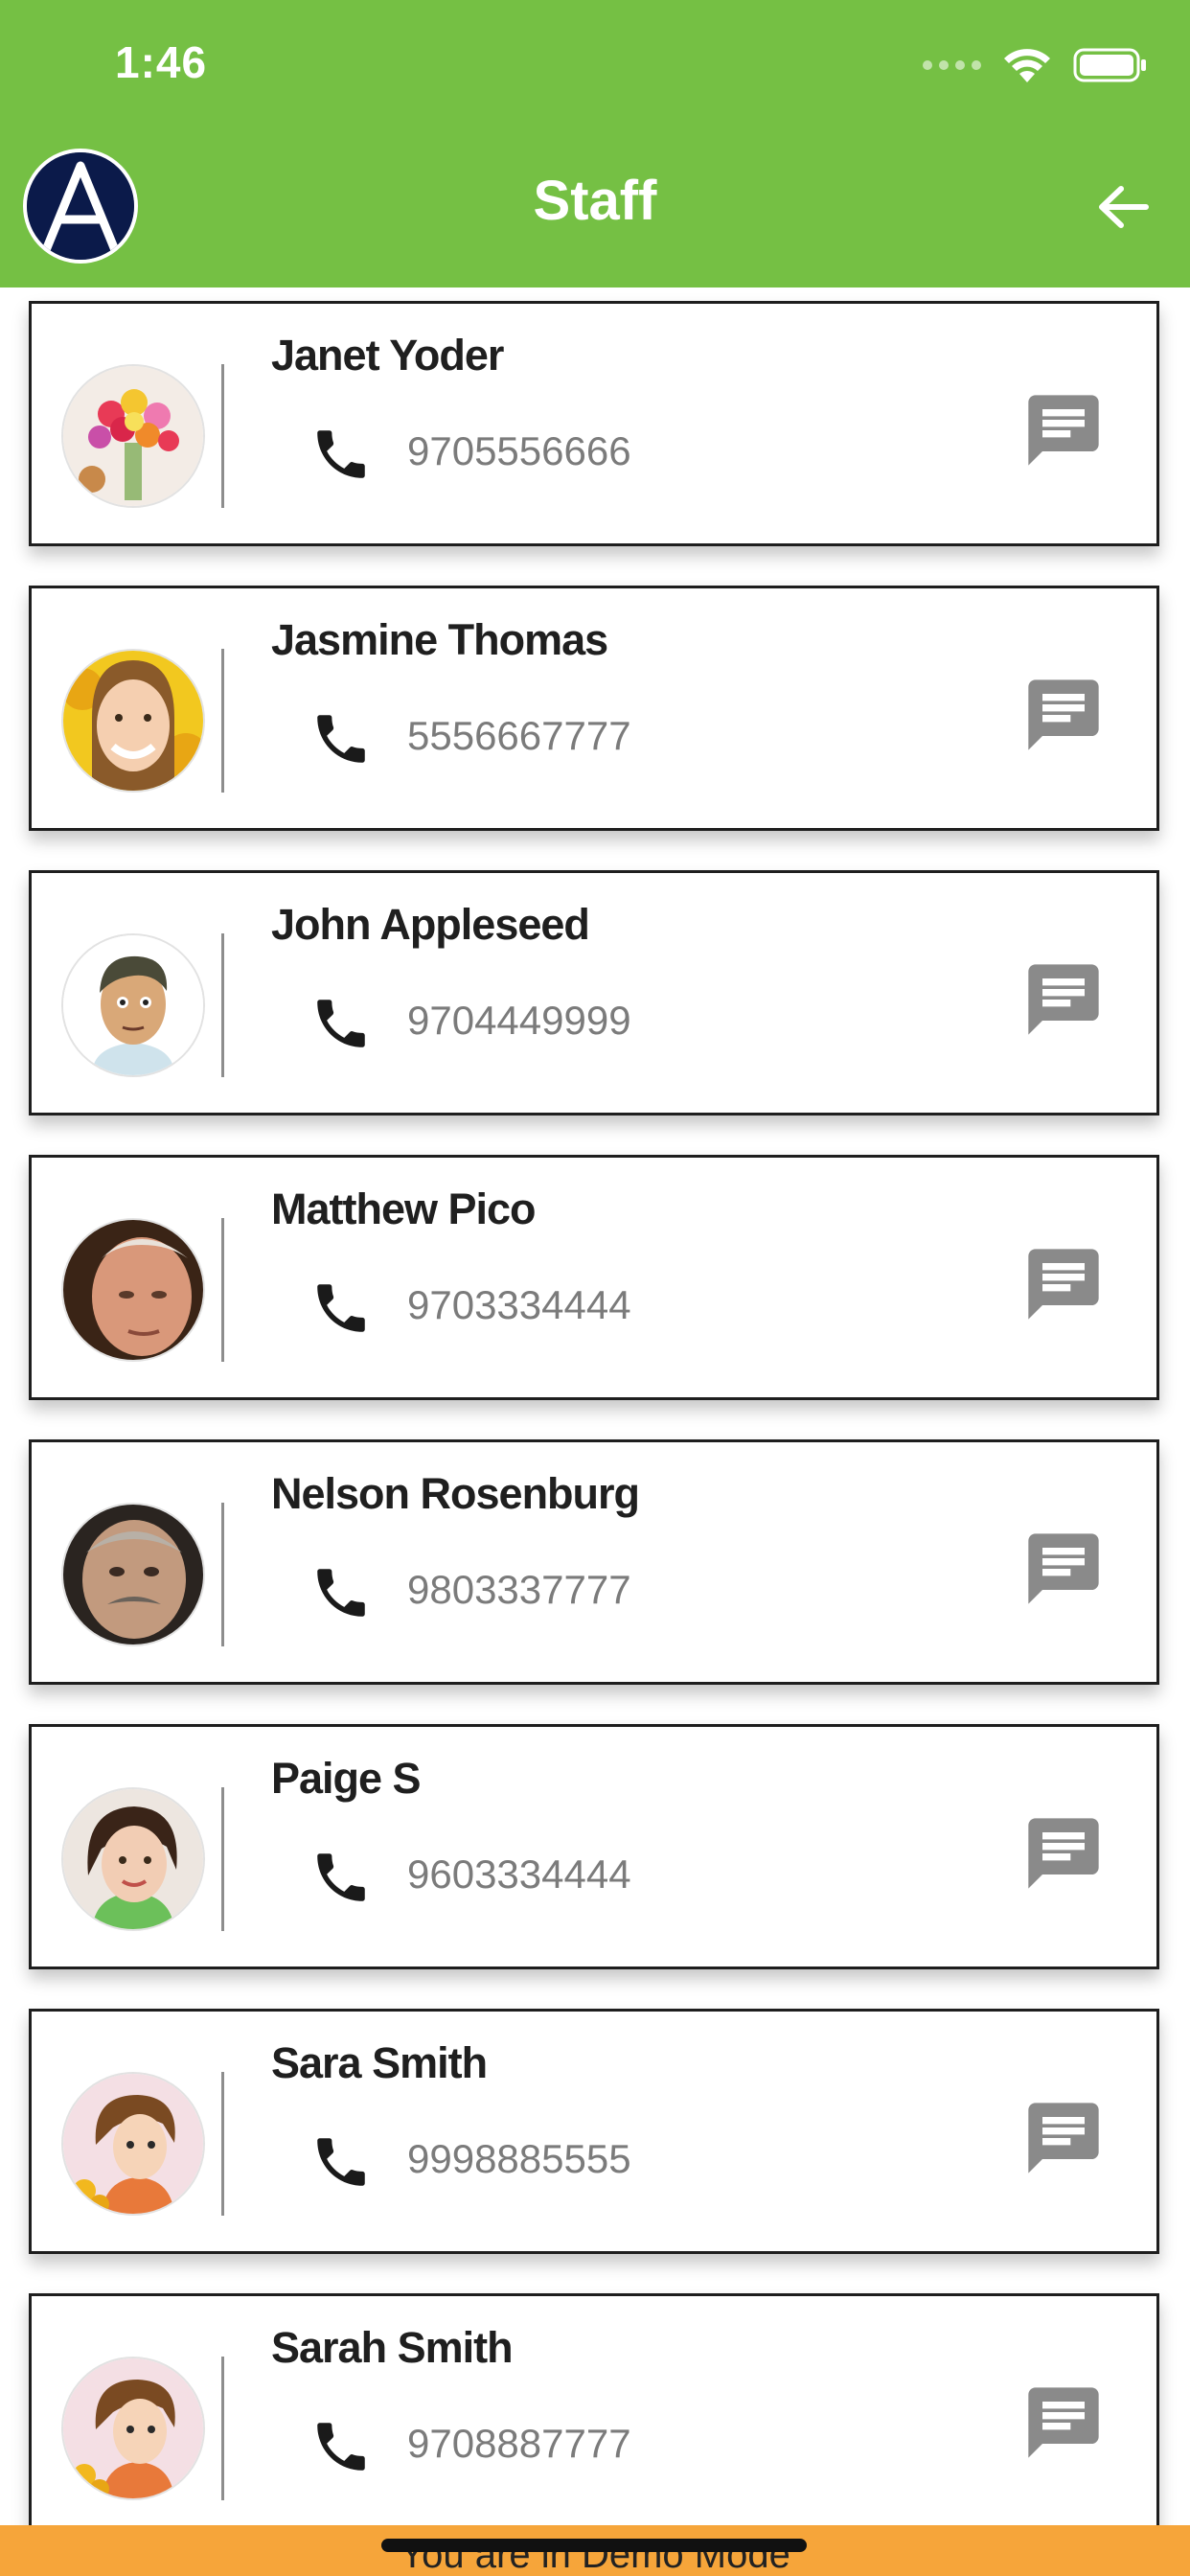 This screenshot has width=1190, height=2576. Describe the element at coordinates (595, 144) in the screenshot. I see `app-header: 1:46 Staff` at that location.